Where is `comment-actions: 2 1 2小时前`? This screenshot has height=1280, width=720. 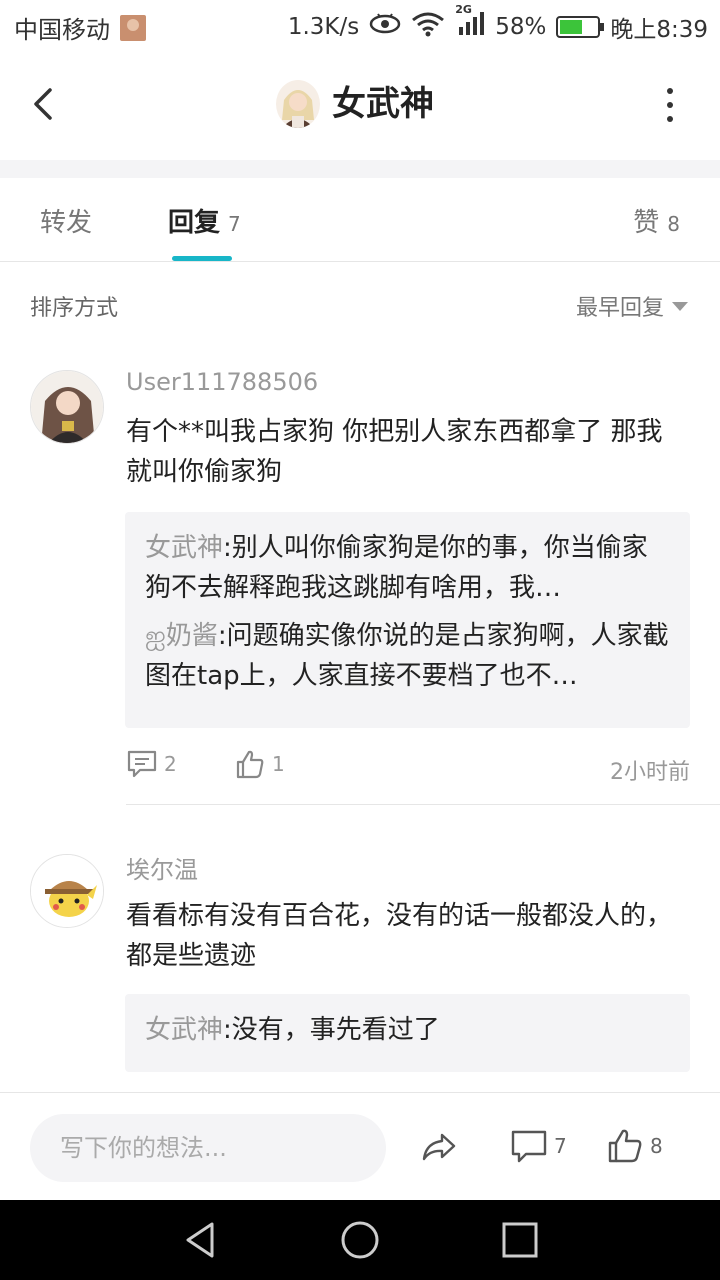 comment-actions: 2 1 2小时前 is located at coordinates (408, 768).